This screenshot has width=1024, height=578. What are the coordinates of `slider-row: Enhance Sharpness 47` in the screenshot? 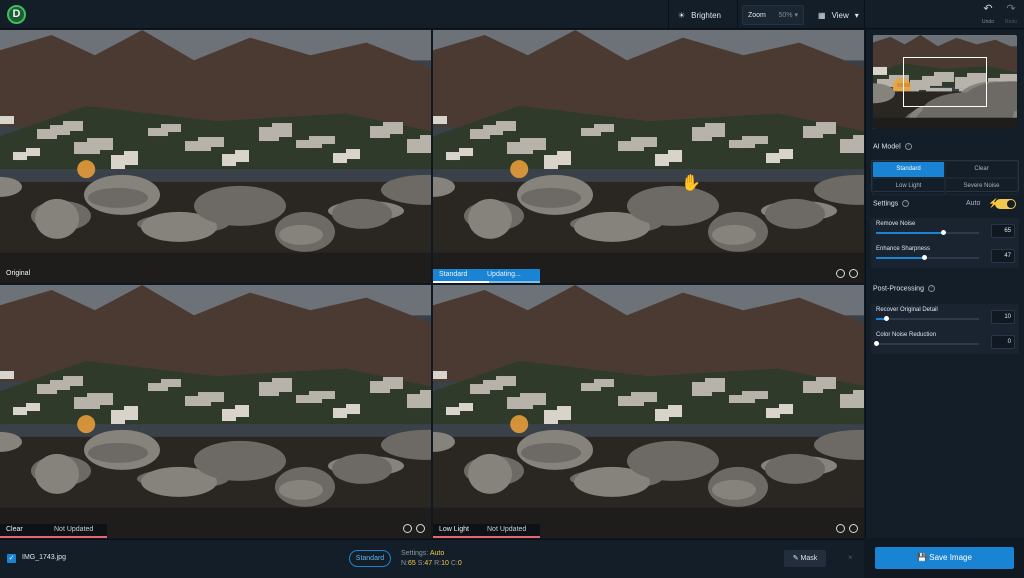 It's located at (945, 255).